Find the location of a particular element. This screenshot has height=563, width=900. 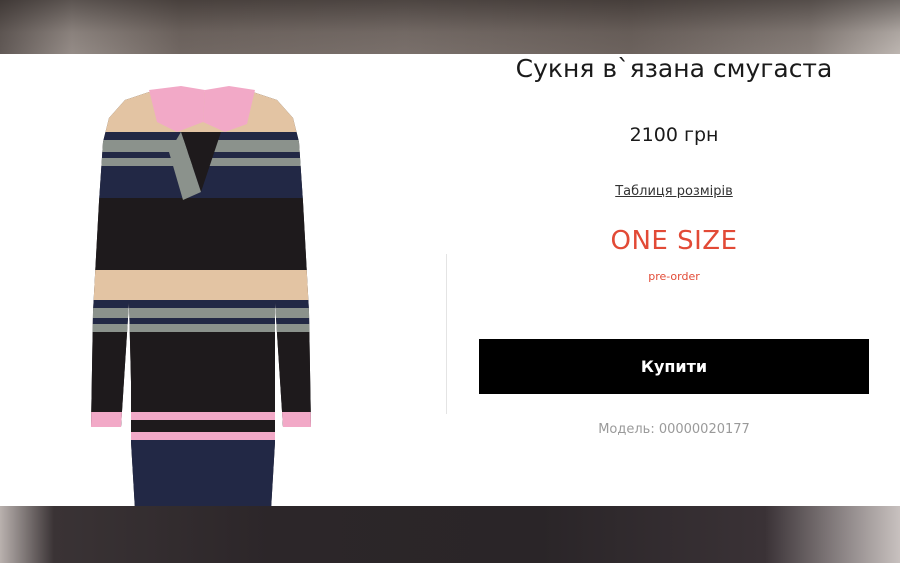

model-number: Модель: 00000020177 is located at coordinates (674, 429).